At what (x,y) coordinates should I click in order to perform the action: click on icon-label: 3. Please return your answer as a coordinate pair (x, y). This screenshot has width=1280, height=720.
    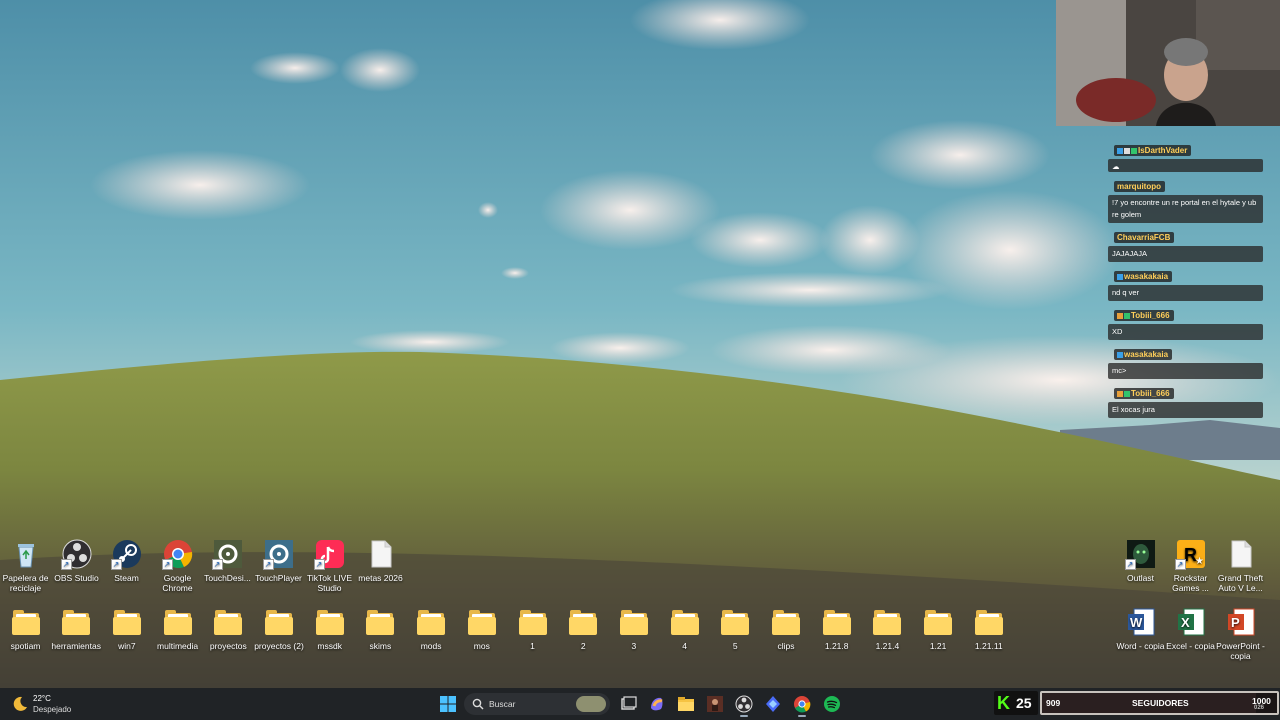
    Looking at the image, I should click on (634, 646).